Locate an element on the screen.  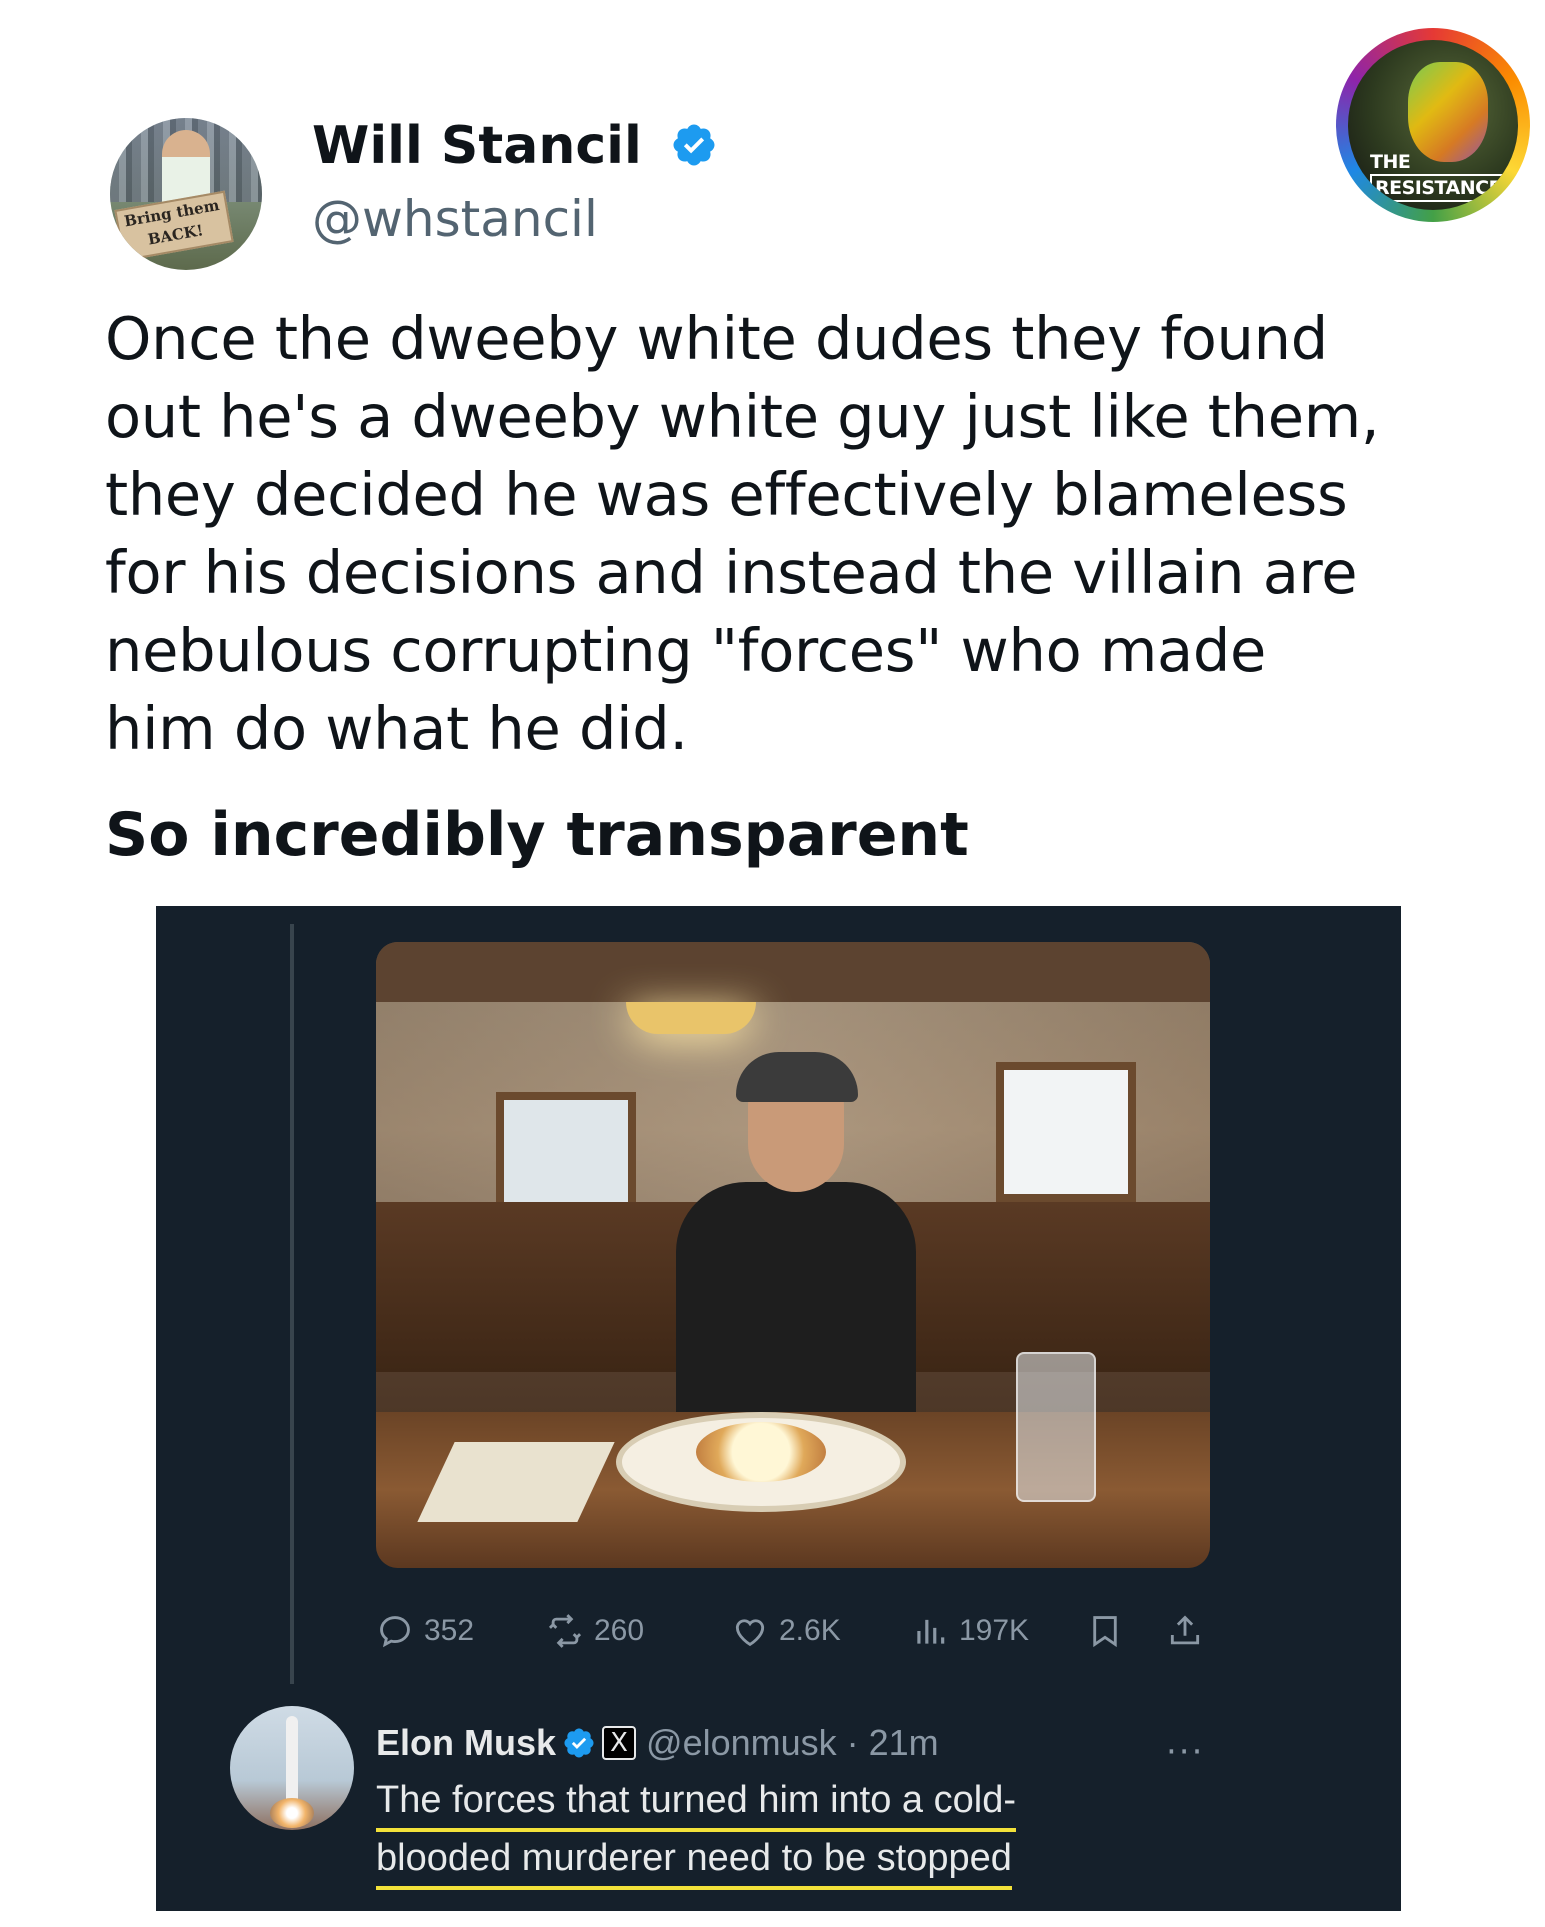
repost-count: 260 is located at coordinates (619, 1630).